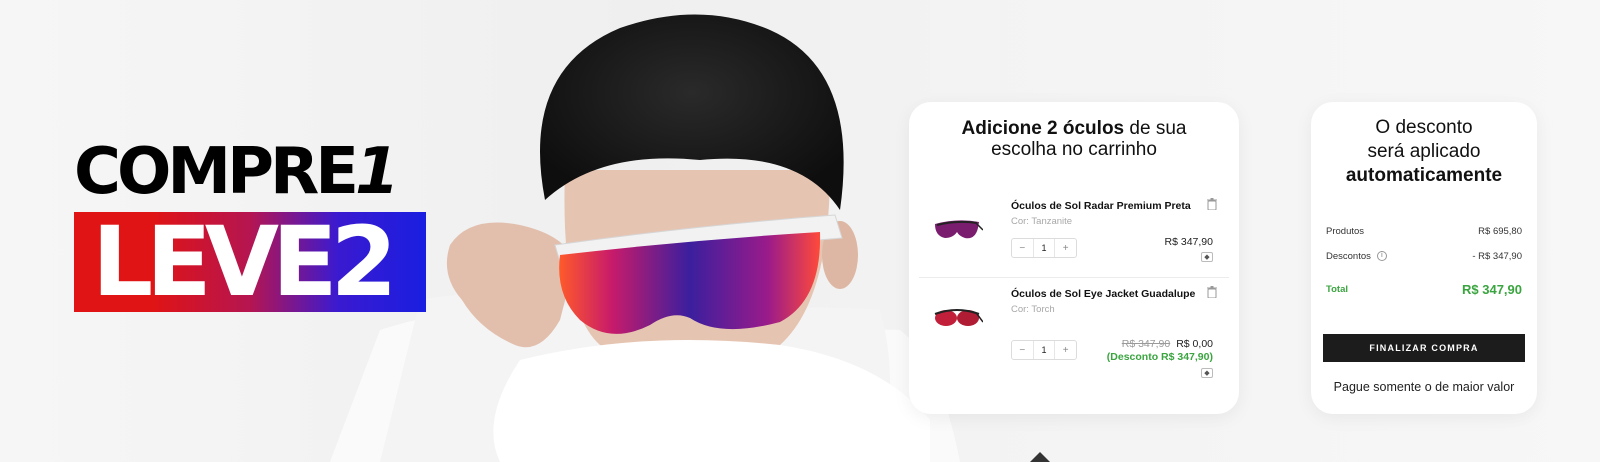 The height and width of the screenshot is (462, 1600). What do you see at coordinates (216, 172) in the screenshot?
I see `headline-compre-text: COMPRE` at bounding box center [216, 172].